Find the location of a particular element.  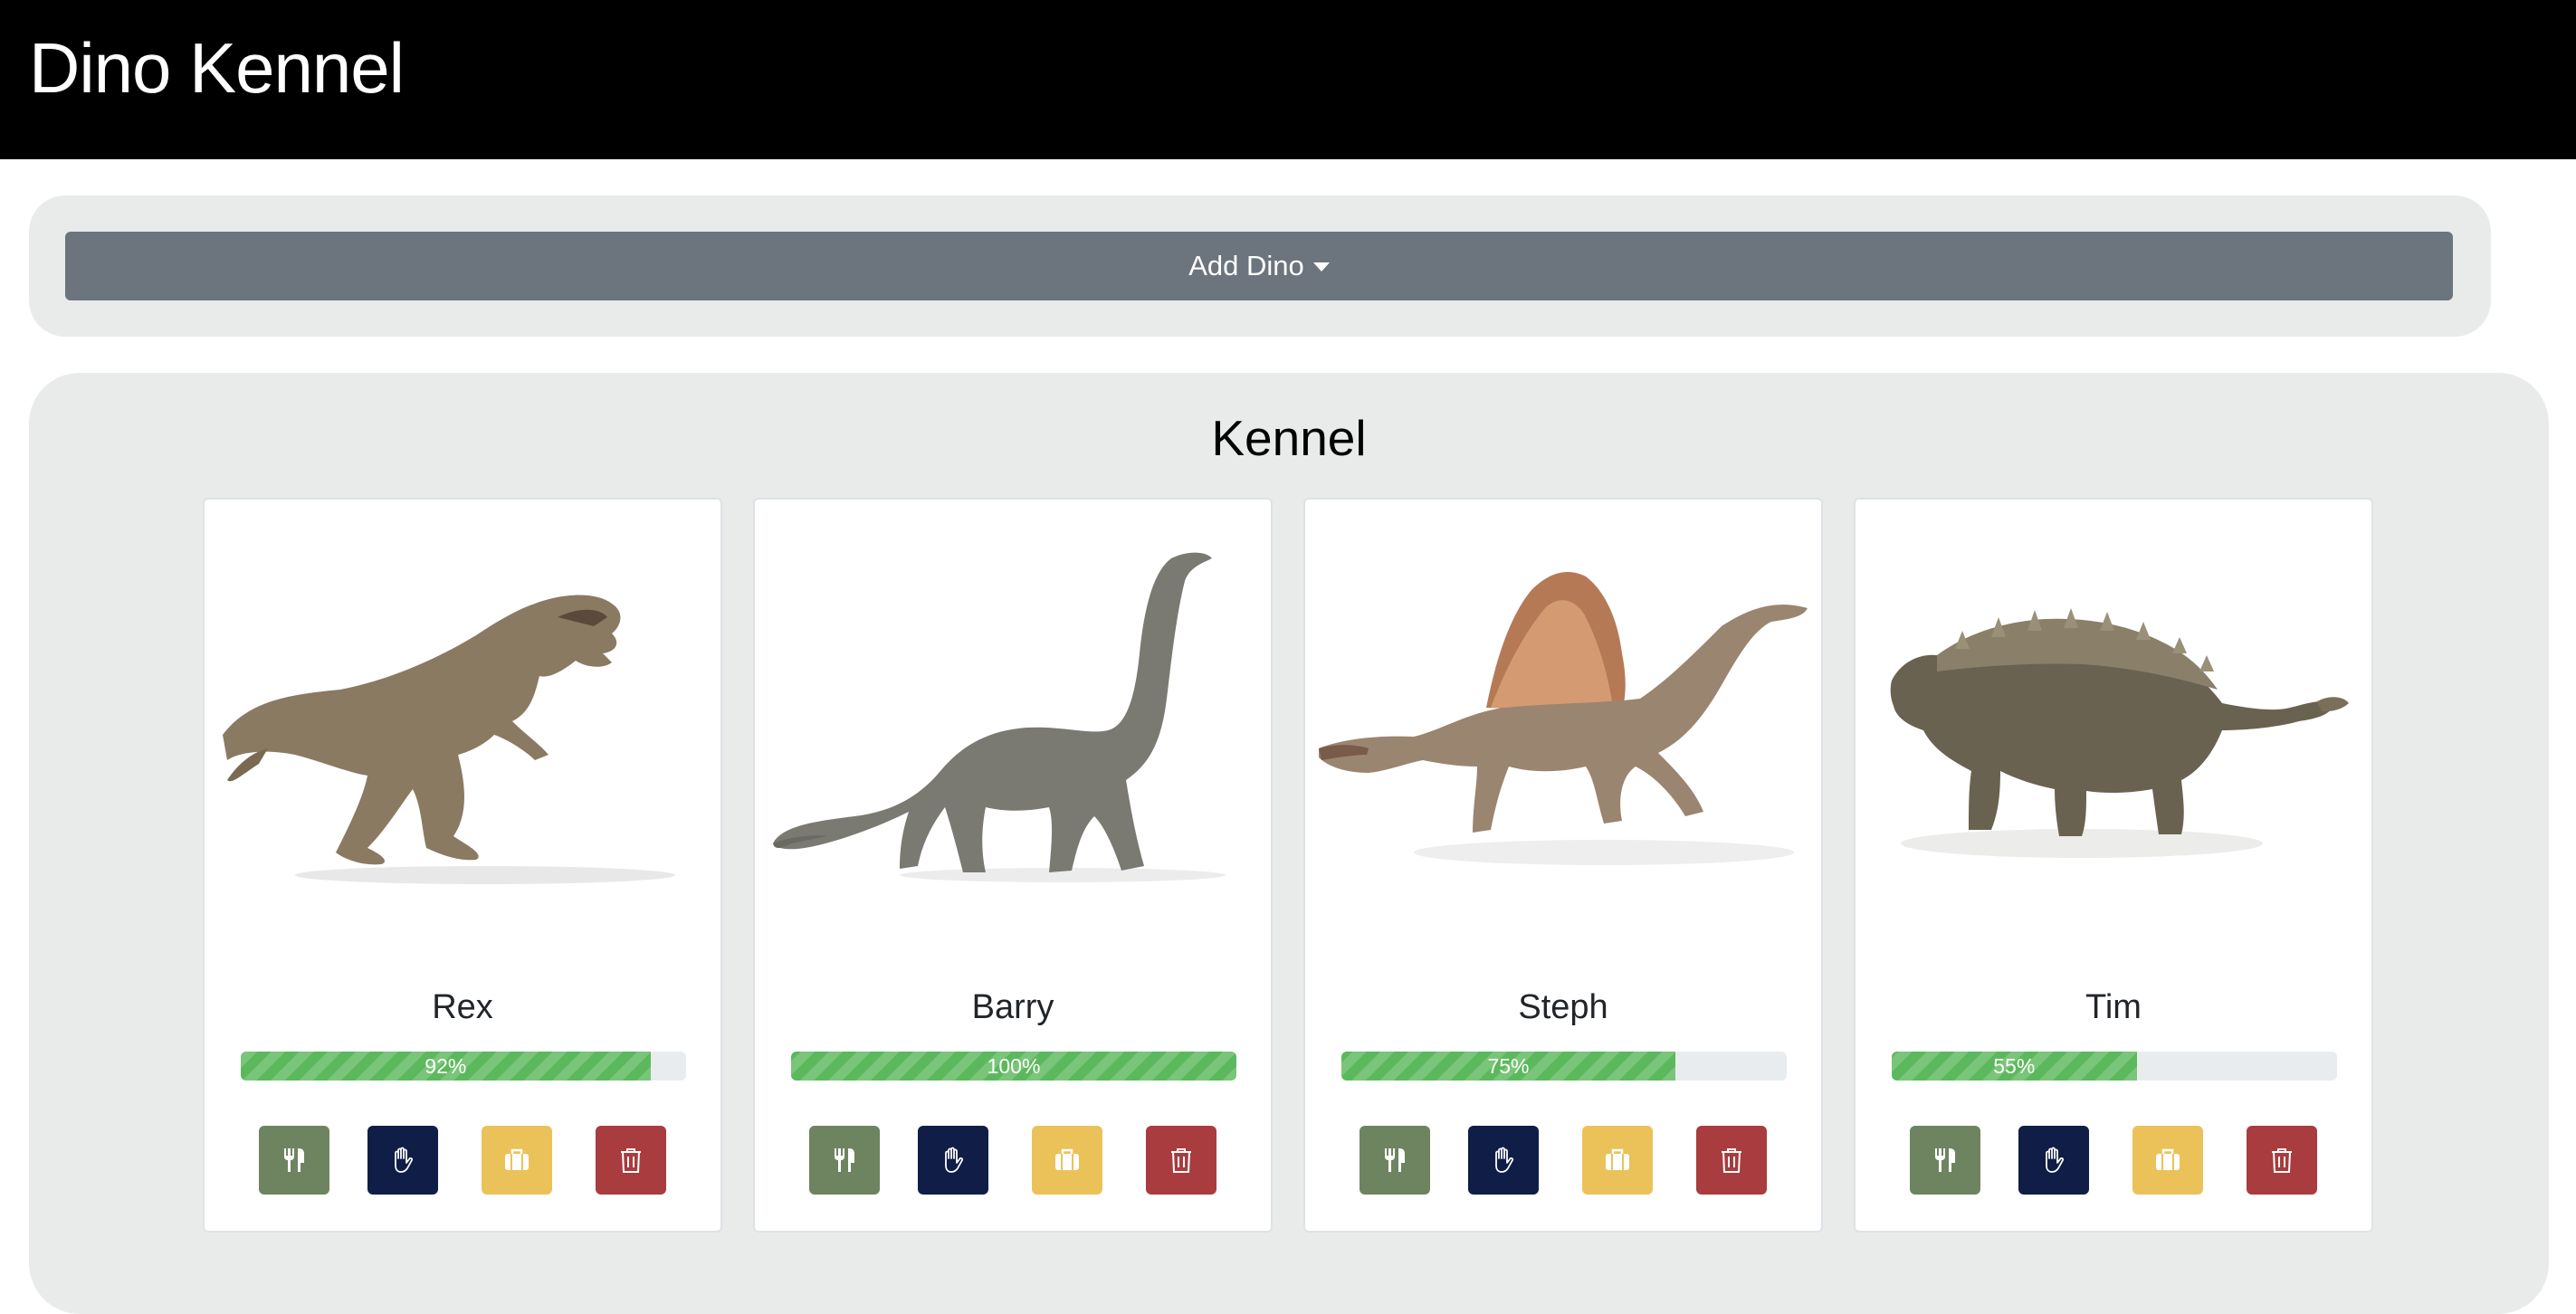

dino-card: Rex 92% is located at coordinates (462, 865).